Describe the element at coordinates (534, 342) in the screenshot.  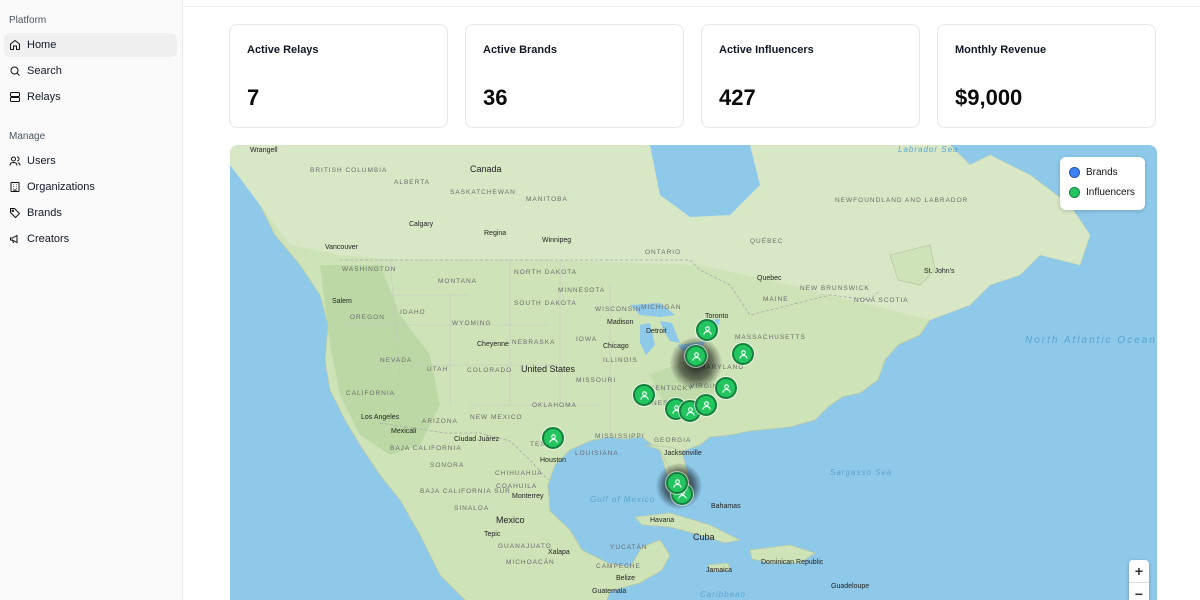
I see `map-label-region: NEBRASKA` at that location.